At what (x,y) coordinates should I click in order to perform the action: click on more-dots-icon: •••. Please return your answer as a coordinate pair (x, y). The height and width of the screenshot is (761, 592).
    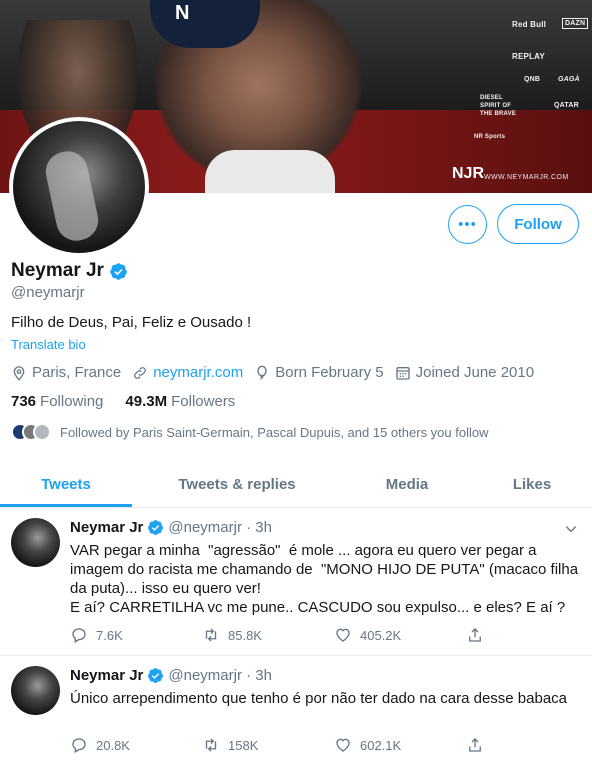
    Looking at the image, I should click on (467, 224).